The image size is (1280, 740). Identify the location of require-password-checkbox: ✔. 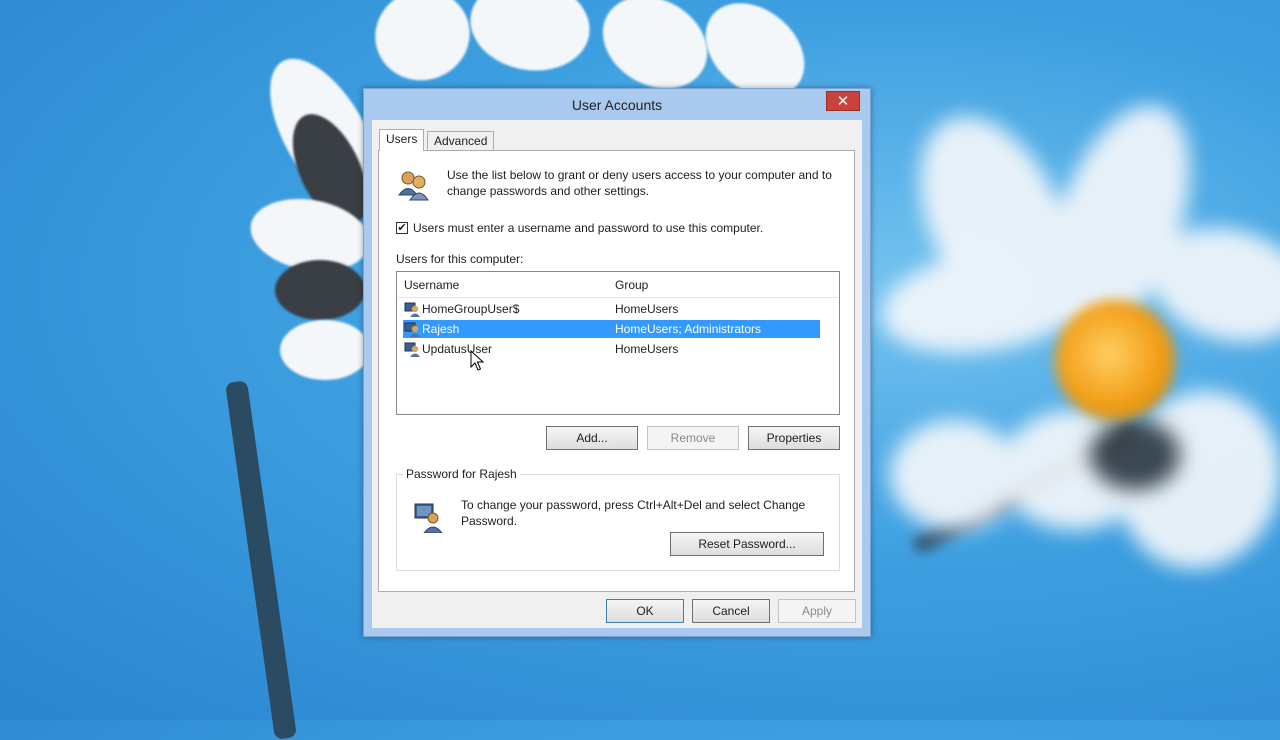
(402, 228).